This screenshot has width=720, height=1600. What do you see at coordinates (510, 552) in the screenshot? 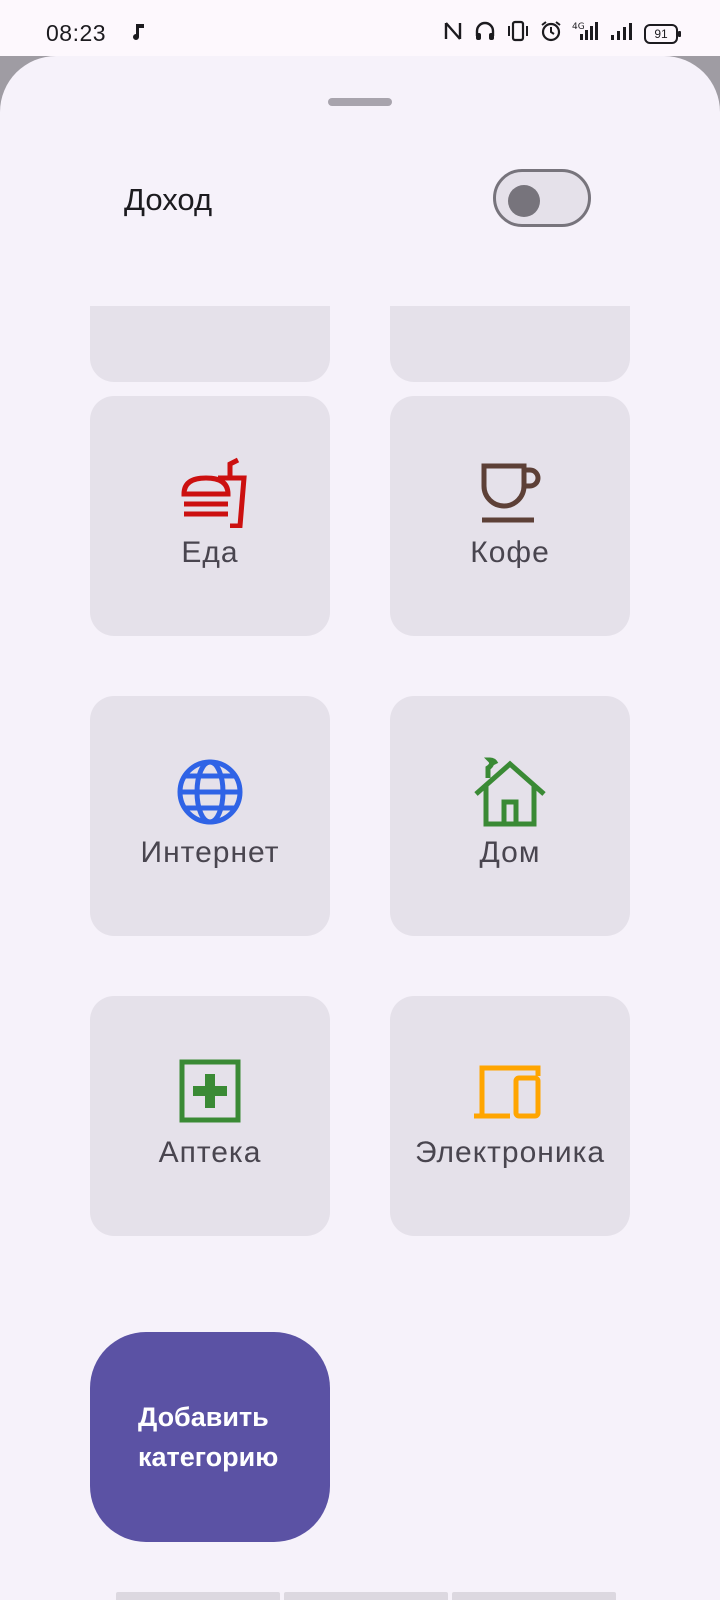
I see `category-label: Кофе` at bounding box center [510, 552].